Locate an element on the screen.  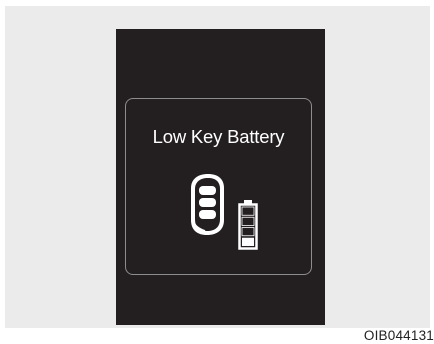
low-battery-icon is located at coordinates (248, 225).